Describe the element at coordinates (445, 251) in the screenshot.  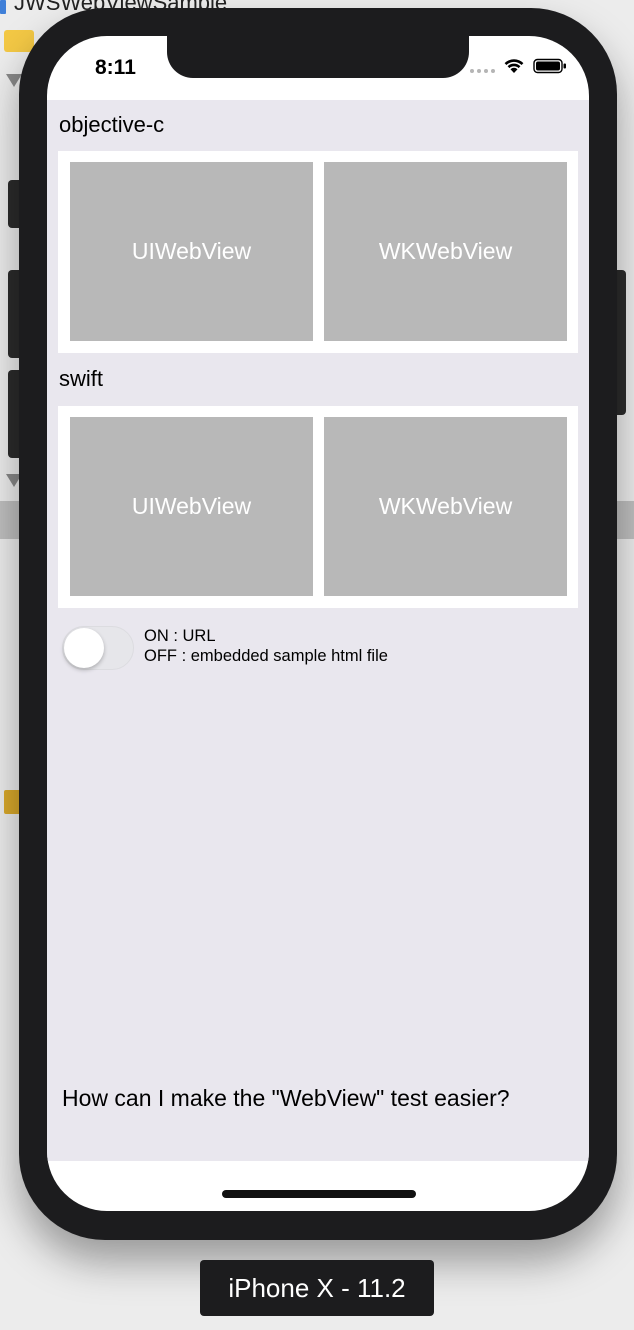
I see `objc-wkwebview-button: WKWebView` at that location.